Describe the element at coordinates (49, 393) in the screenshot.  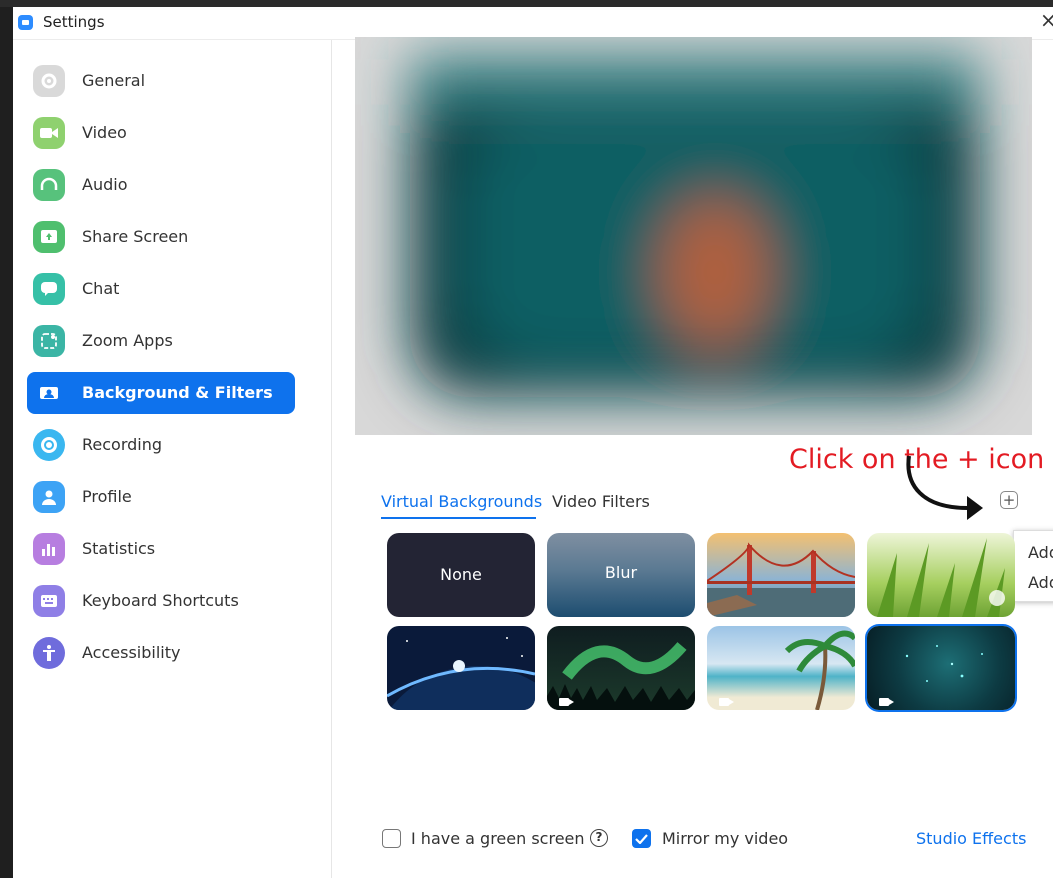
I see `background-icon` at that location.